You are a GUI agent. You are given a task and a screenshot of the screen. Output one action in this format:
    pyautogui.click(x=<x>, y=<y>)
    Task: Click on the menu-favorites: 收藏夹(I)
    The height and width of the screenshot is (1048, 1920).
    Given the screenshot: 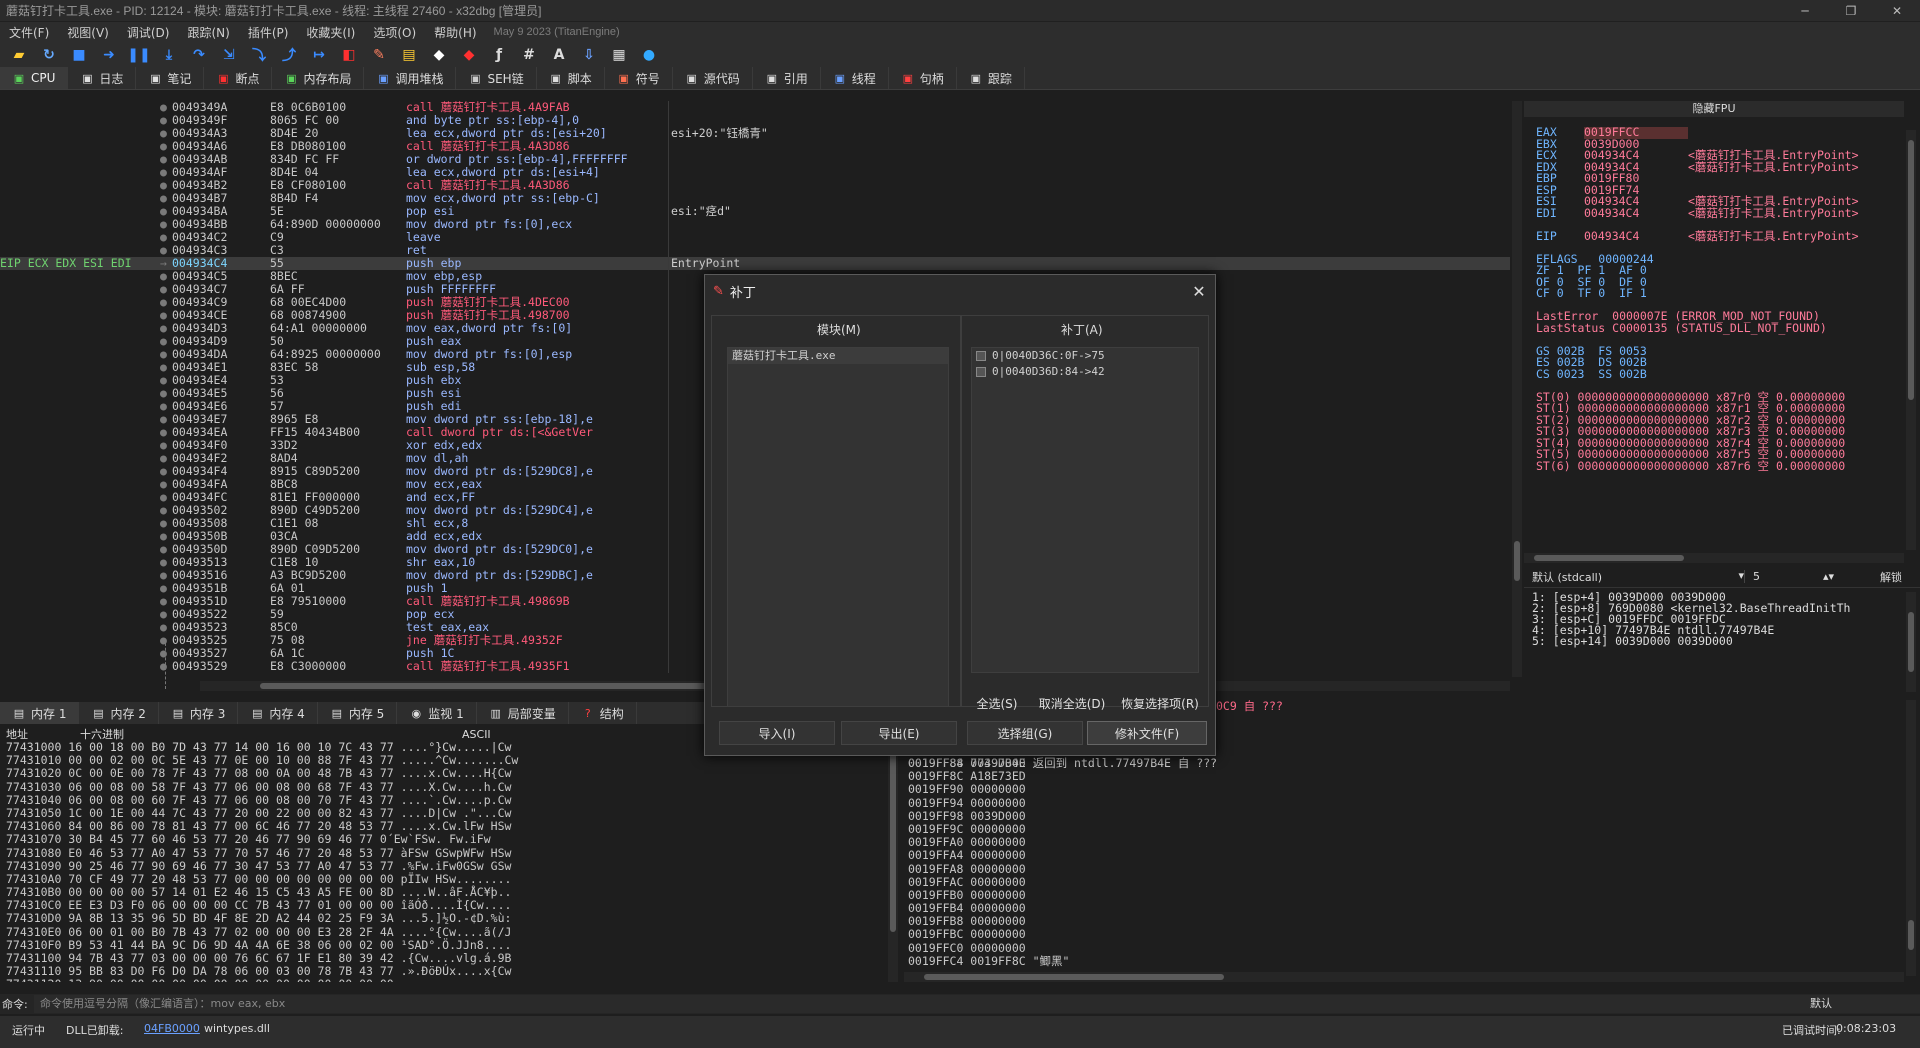 What is the action you would take?
    pyautogui.click(x=330, y=32)
    